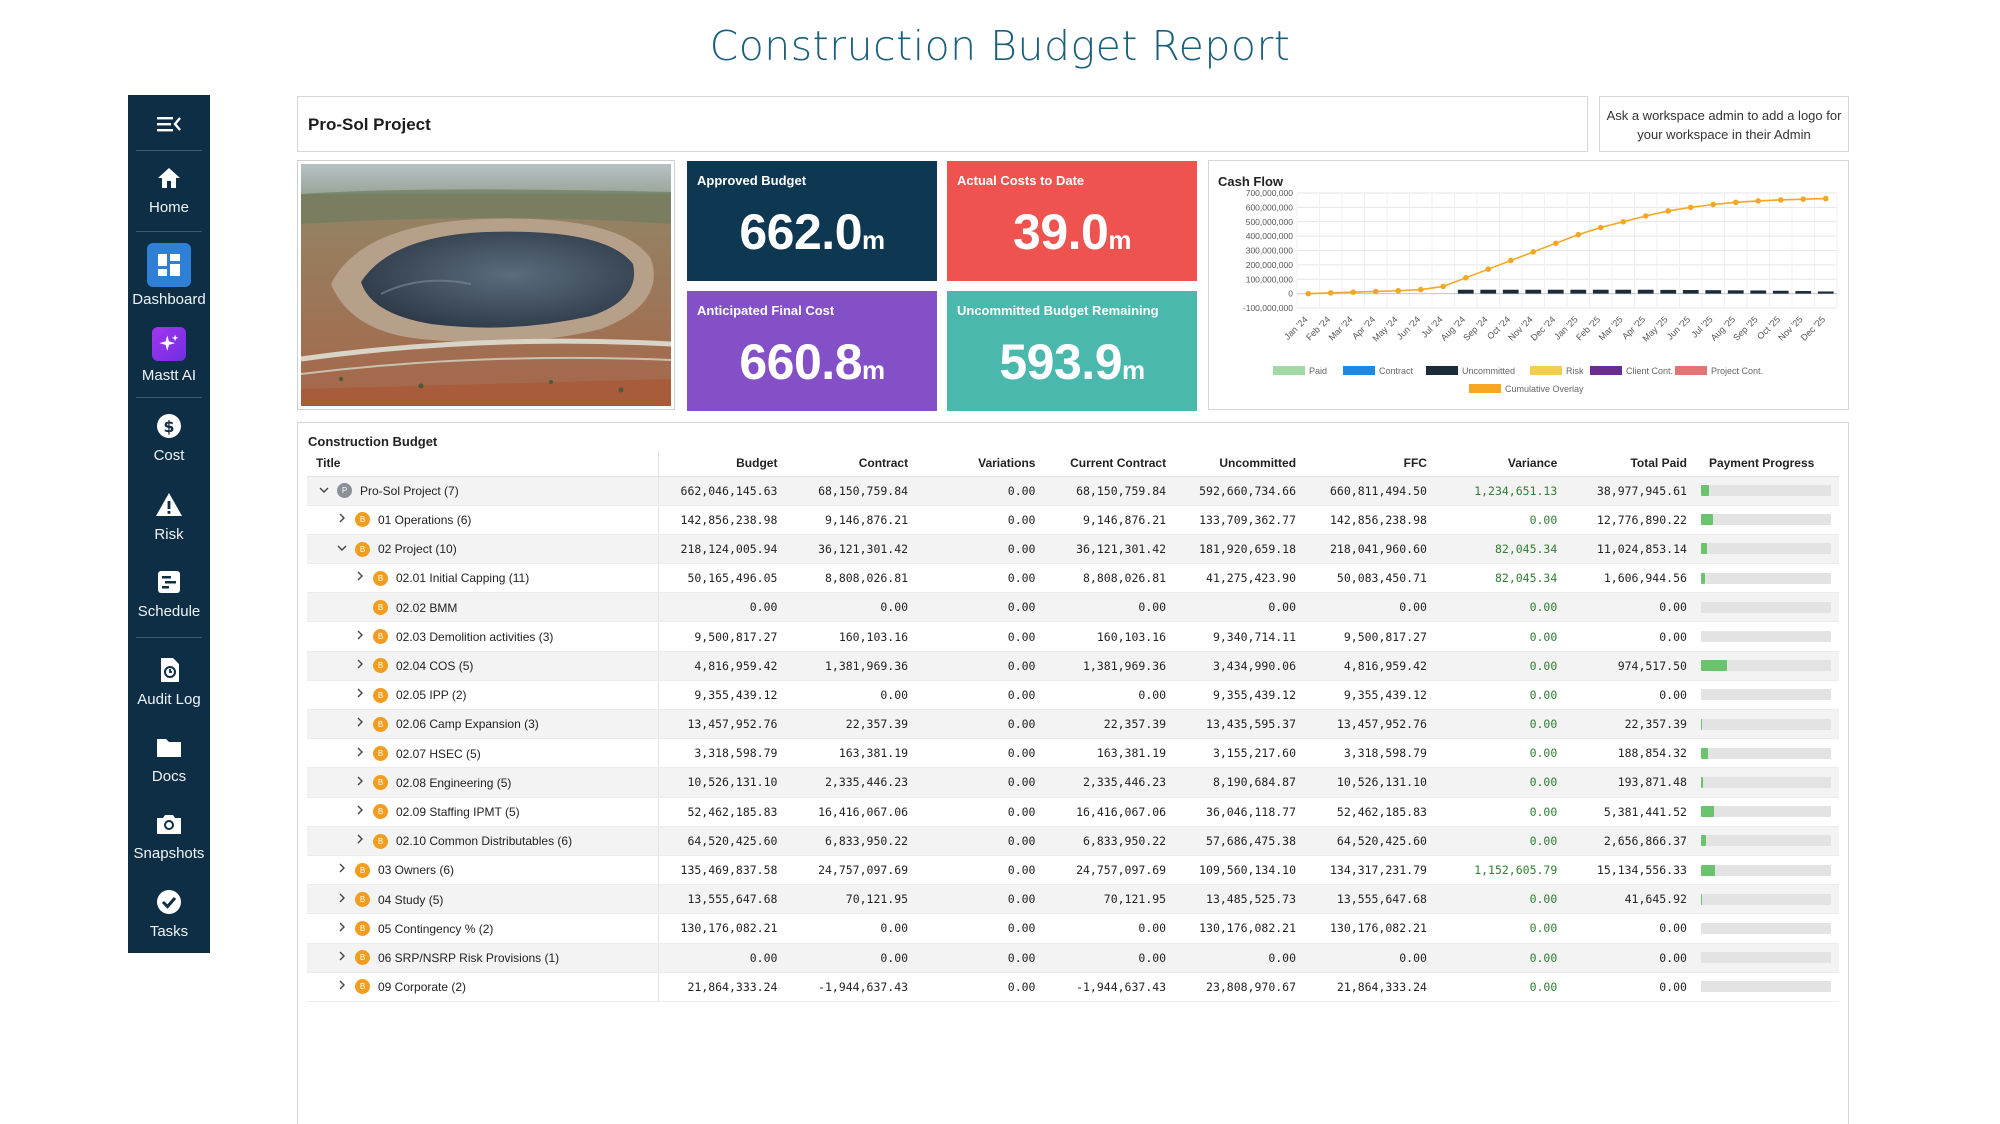 This screenshot has width=2000, height=1124. Describe the element at coordinates (980, 464) in the screenshot. I see `column-header-variations: Variations` at that location.